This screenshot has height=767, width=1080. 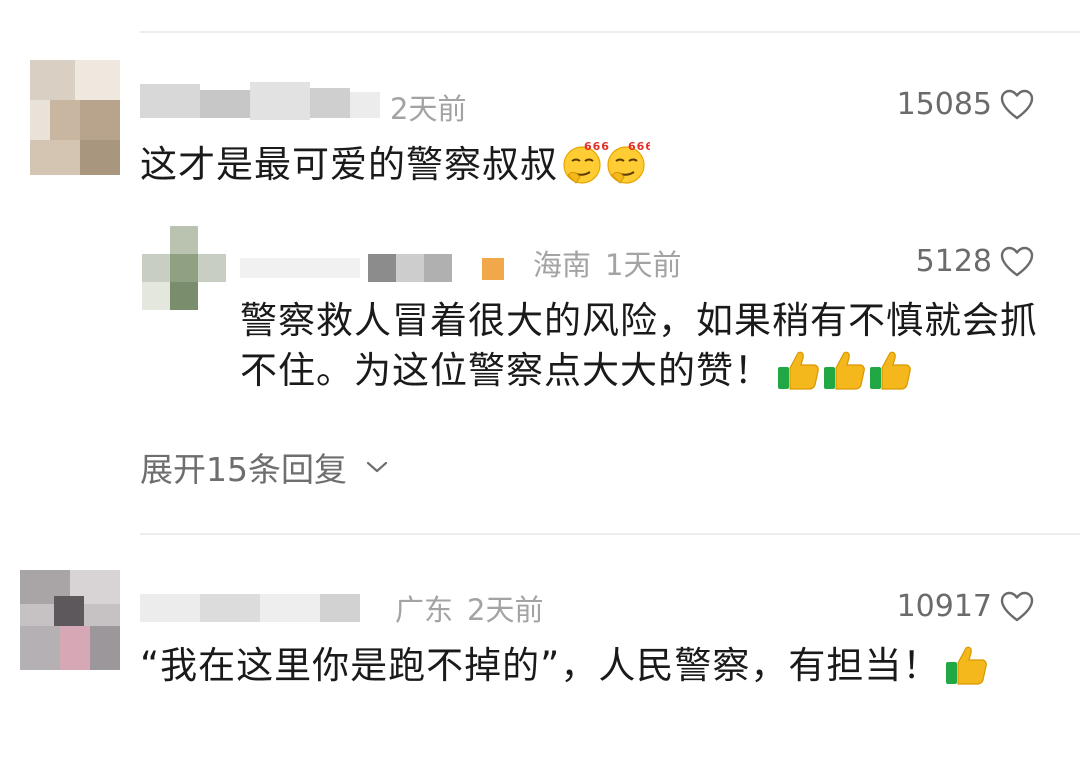 I want to click on like-button: 5128, so click(x=975, y=261).